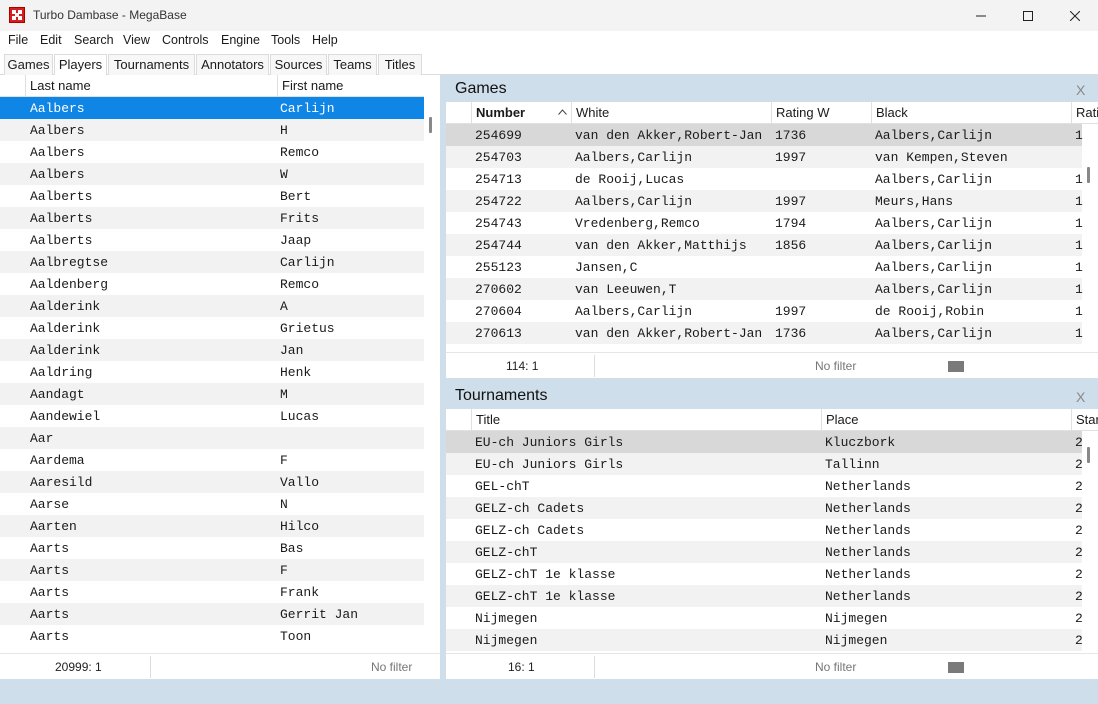 The image size is (1098, 704). What do you see at coordinates (506, 618) in the screenshot?
I see `tournament-cell-title: Nijmegen` at bounding box center [506, 618].